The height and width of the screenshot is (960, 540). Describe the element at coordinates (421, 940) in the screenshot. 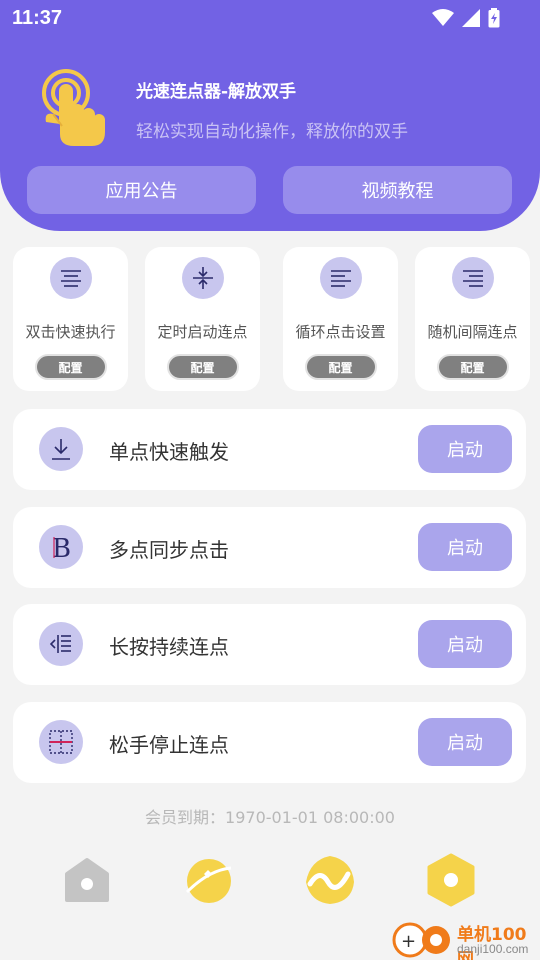

I see `watermark-logo-icon: +` at that location.